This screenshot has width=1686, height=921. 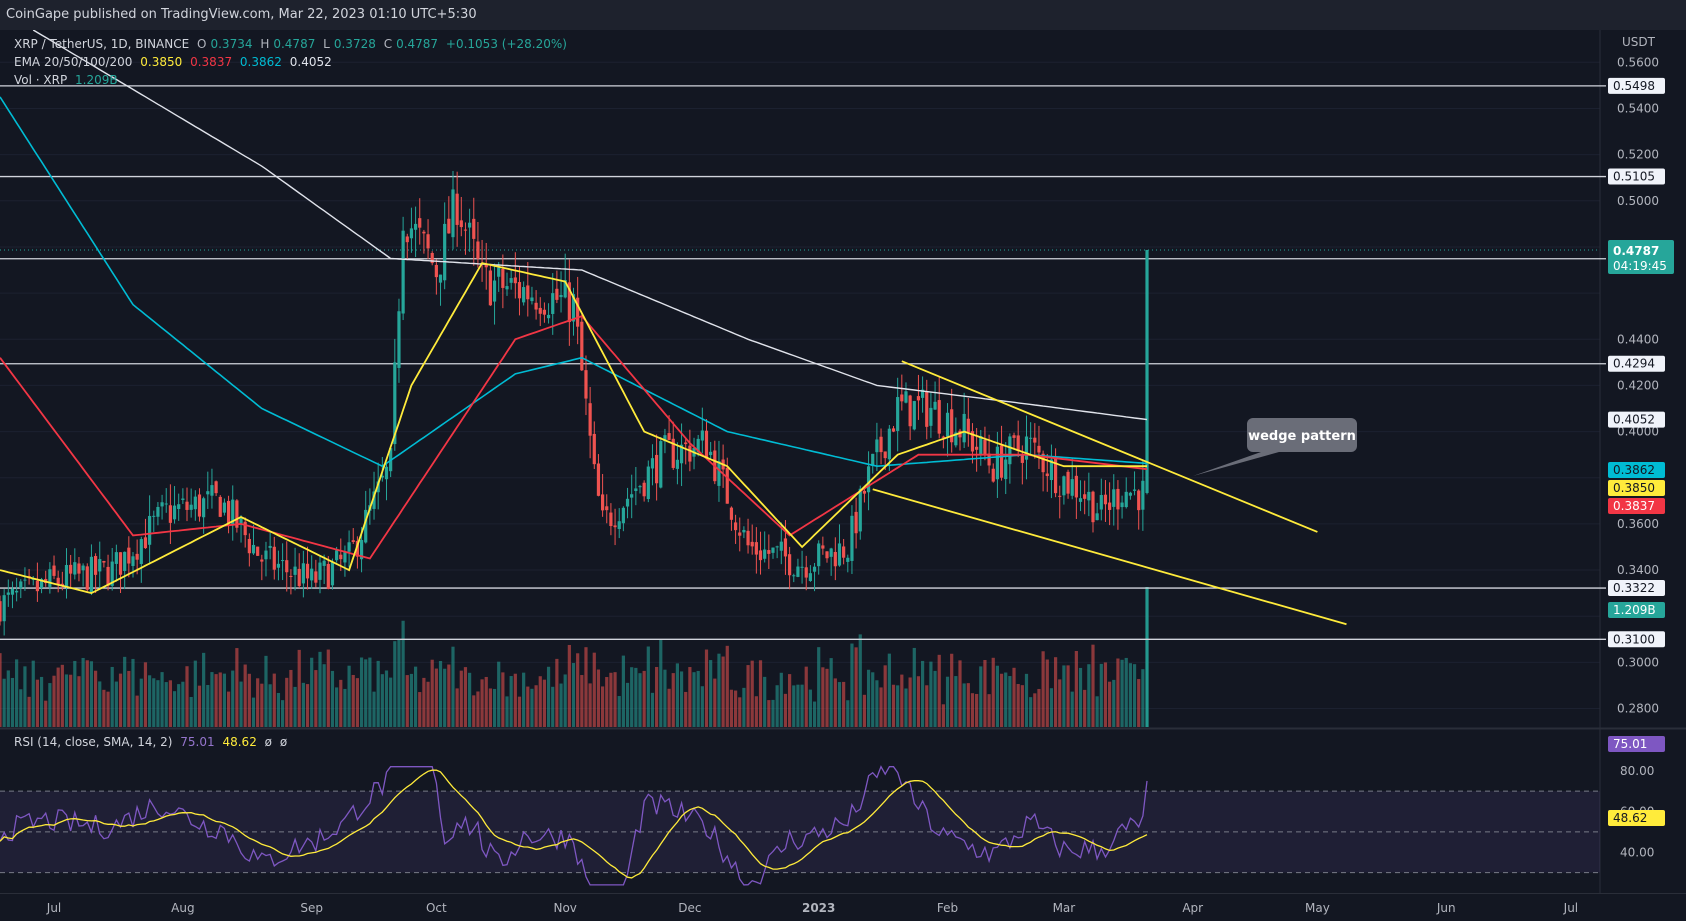 What do you see at coordinates (1634, 610) in the screenshot?
I see `volume-badge-text: 1.209B` at bounding box center [1634, 610].